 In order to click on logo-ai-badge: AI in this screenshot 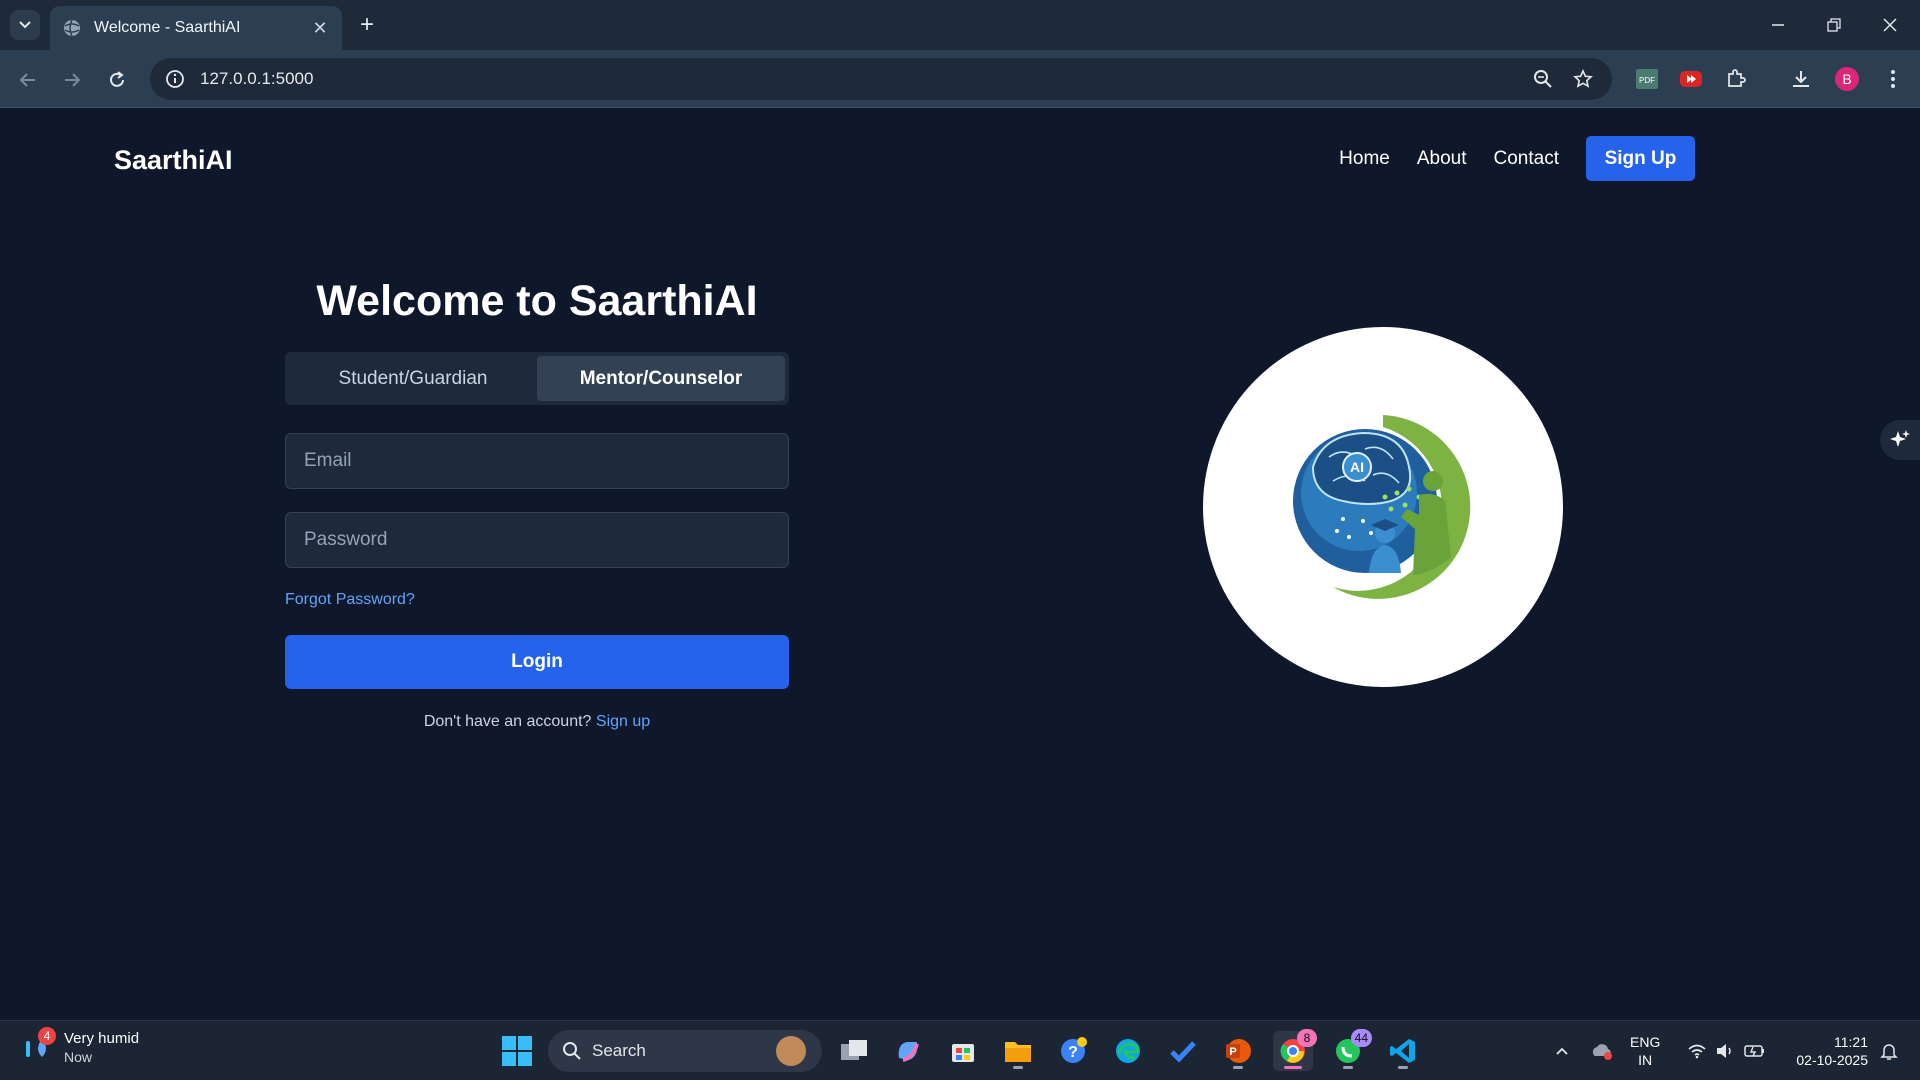, I will do `click(1357, 467)`.